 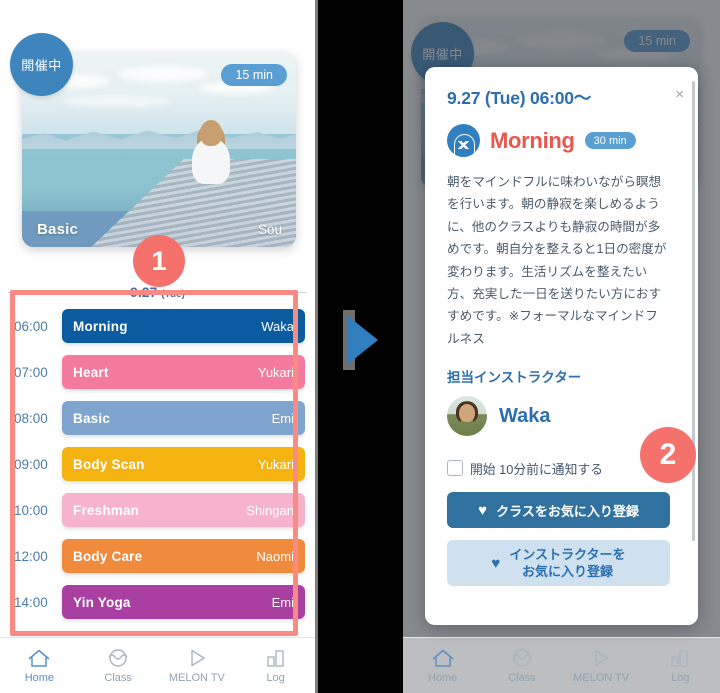 What do you see at coordinates (525, 415) in the screenshot?
I see `instructor-name: Waka` at bounding box center [525, 415].